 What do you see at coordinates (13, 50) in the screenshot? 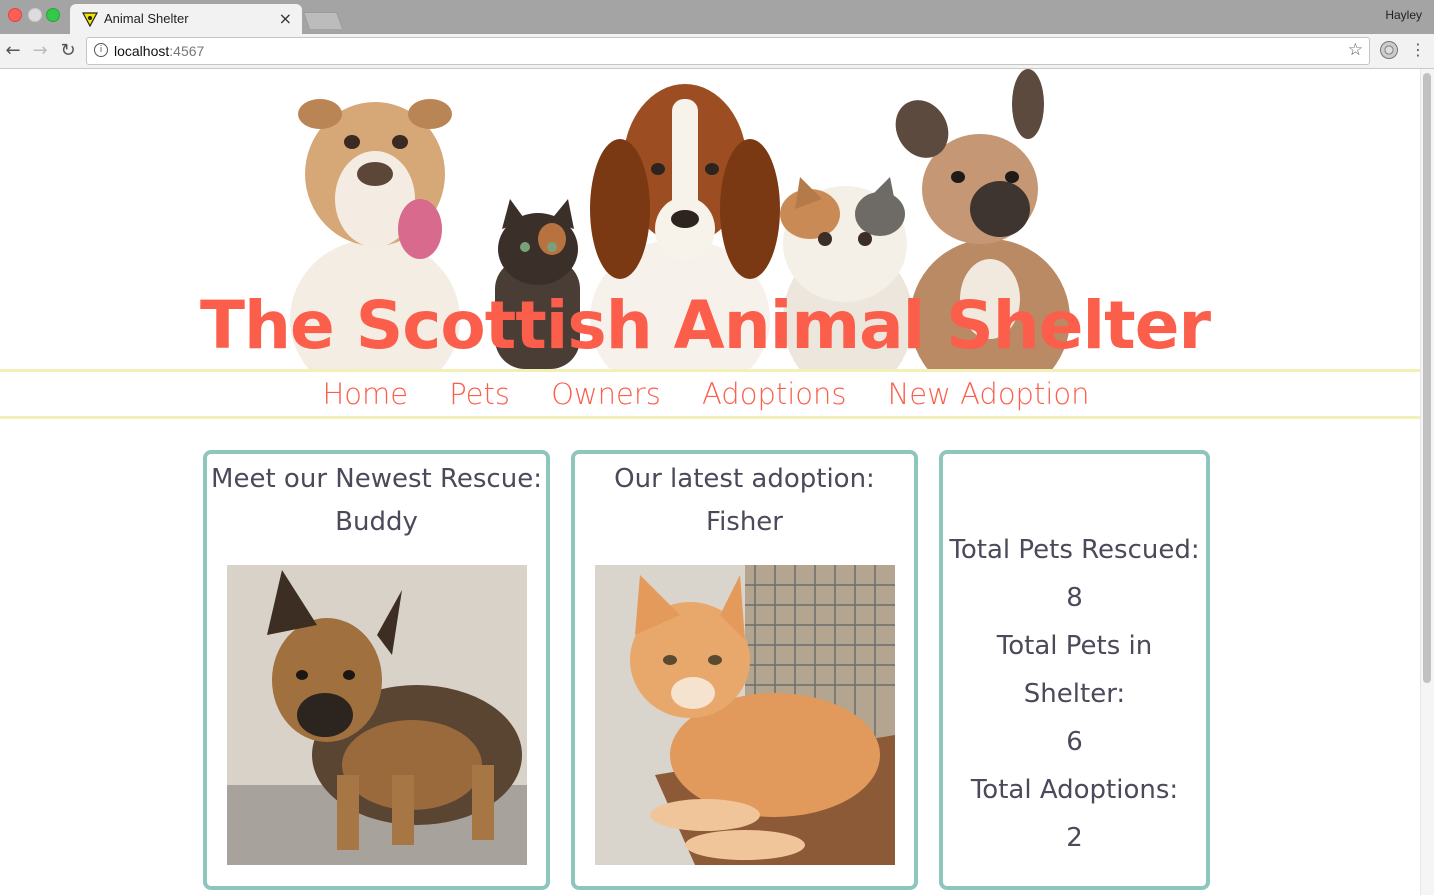
I see `back-arrow-icon: ←` at bounding box center [13, 50].